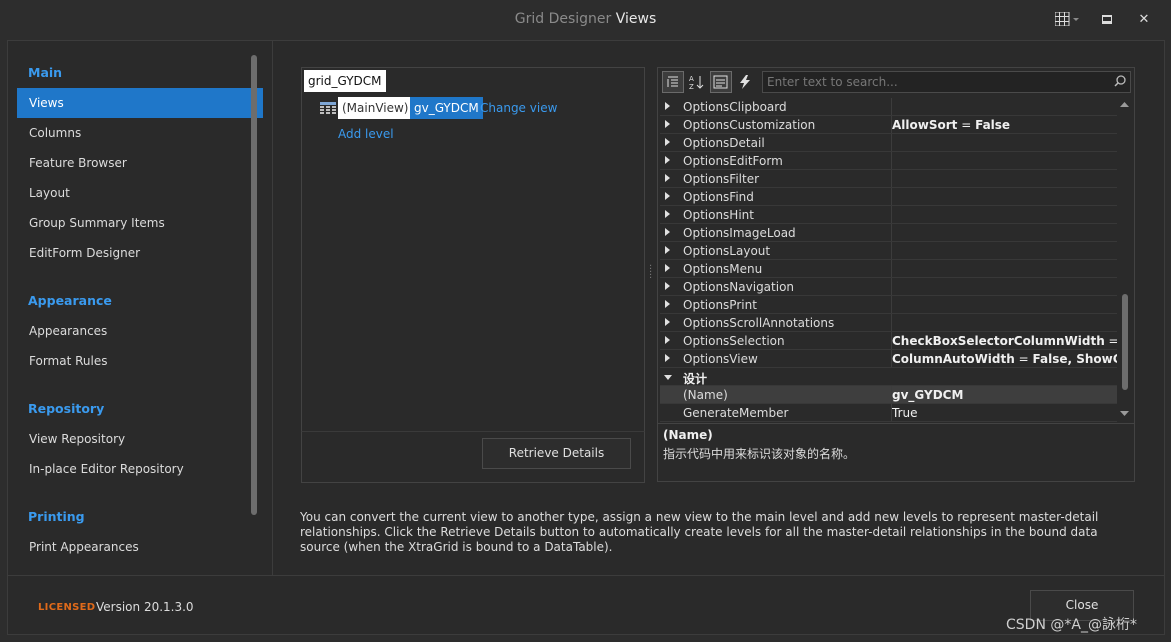  I want to click on property-row: OptionsCustomization AllowSort = False, so click(888, 125).